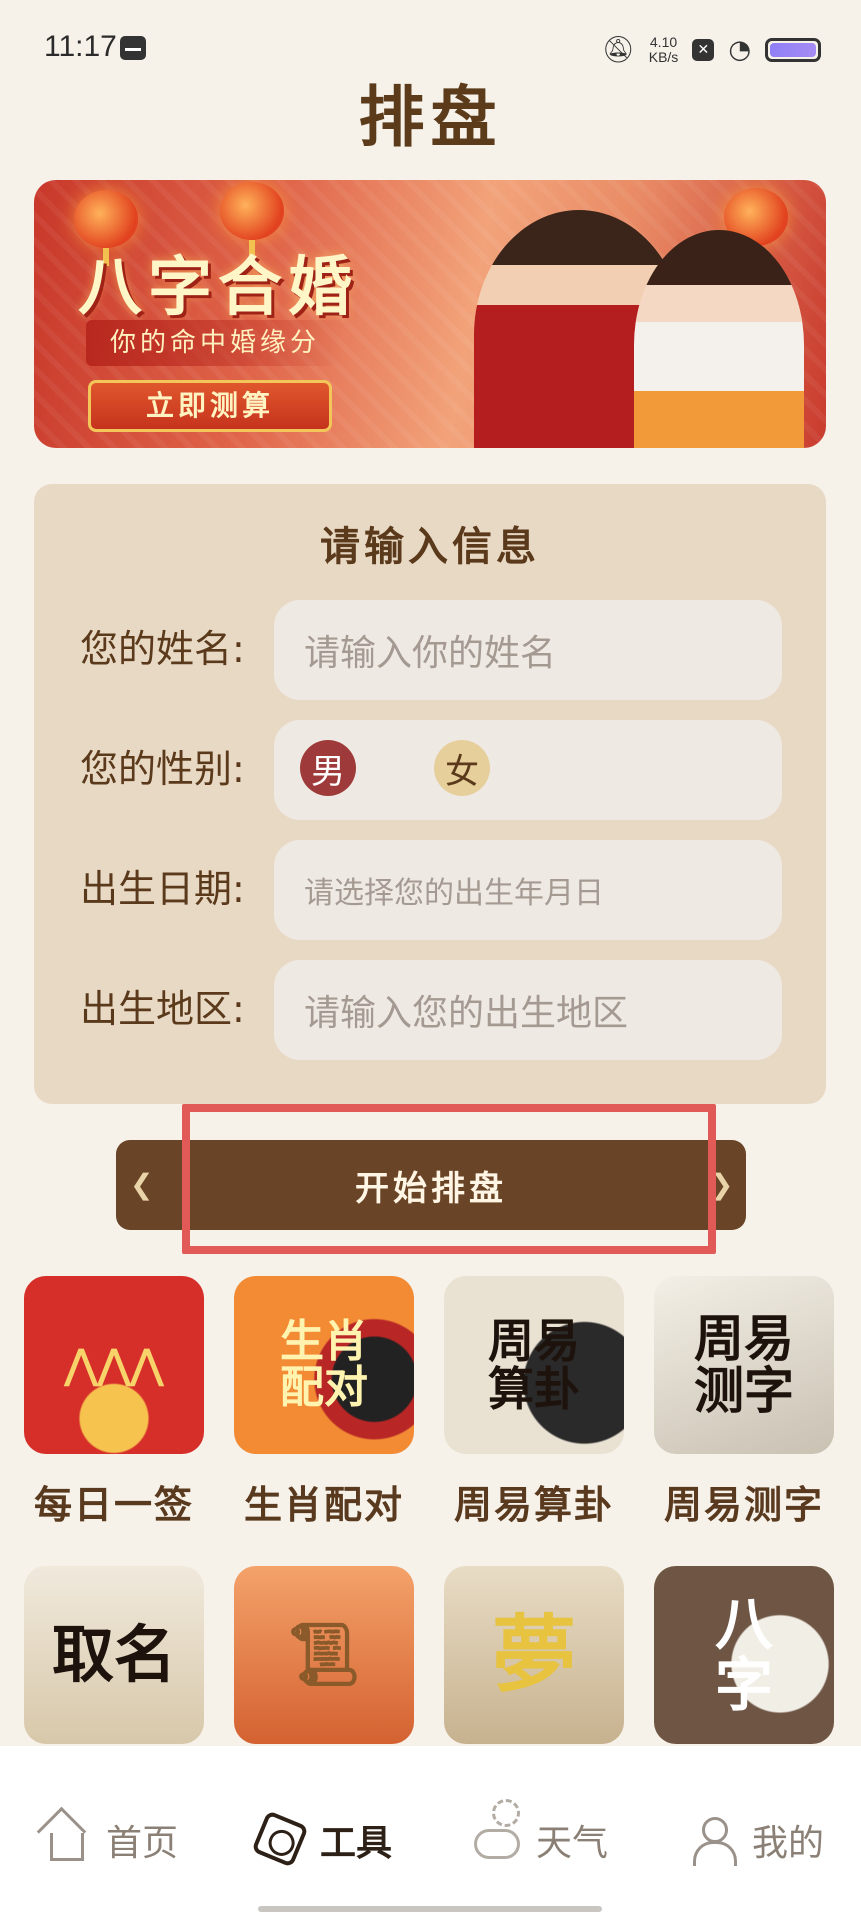 Image resolution: width=861 pixels, height=1920 pixels. I want to click on bottom-nav: 首页 工具 天气 我的, so click(430, 1833).